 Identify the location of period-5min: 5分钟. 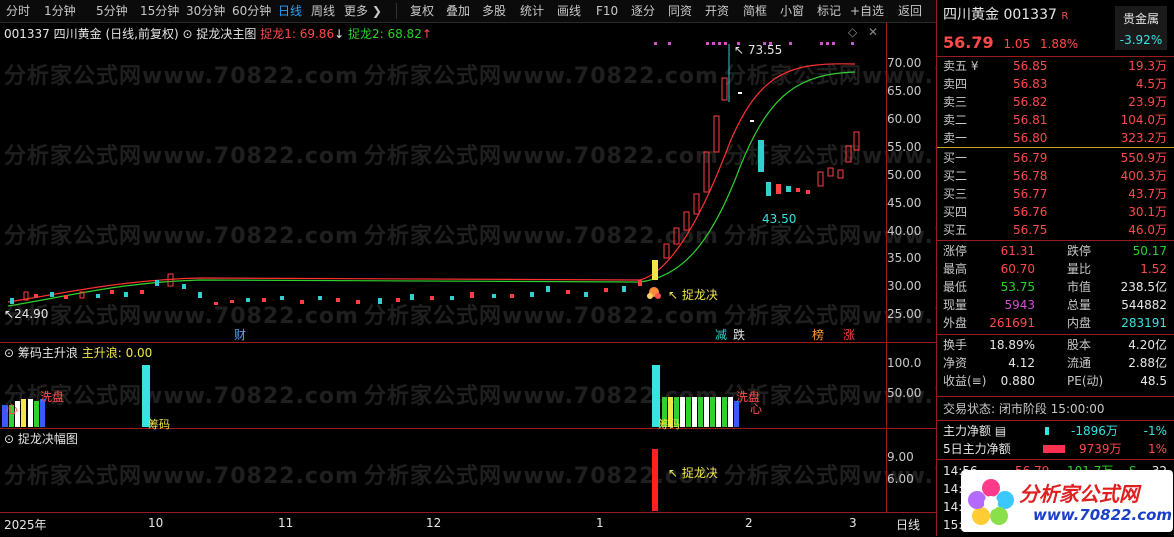
(112, 11).